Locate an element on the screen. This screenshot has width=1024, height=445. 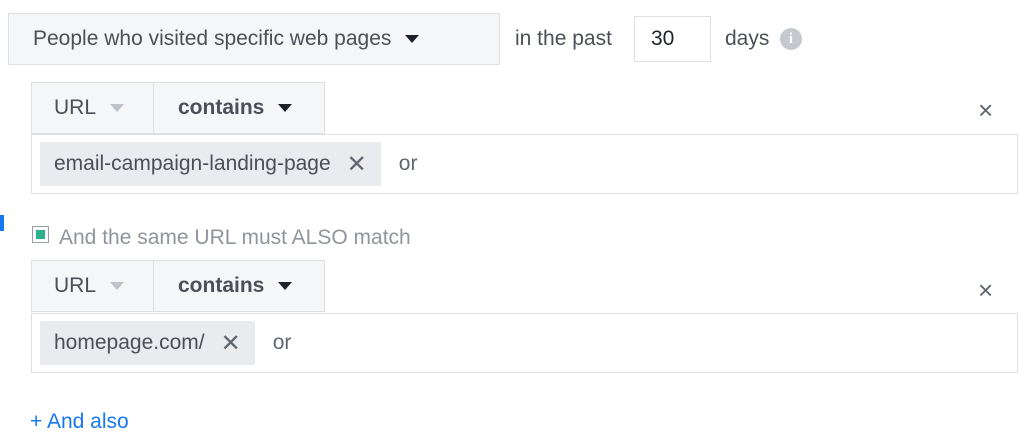
audience-type-label: People who visited specific web pages is located at coordinates (212, 38).